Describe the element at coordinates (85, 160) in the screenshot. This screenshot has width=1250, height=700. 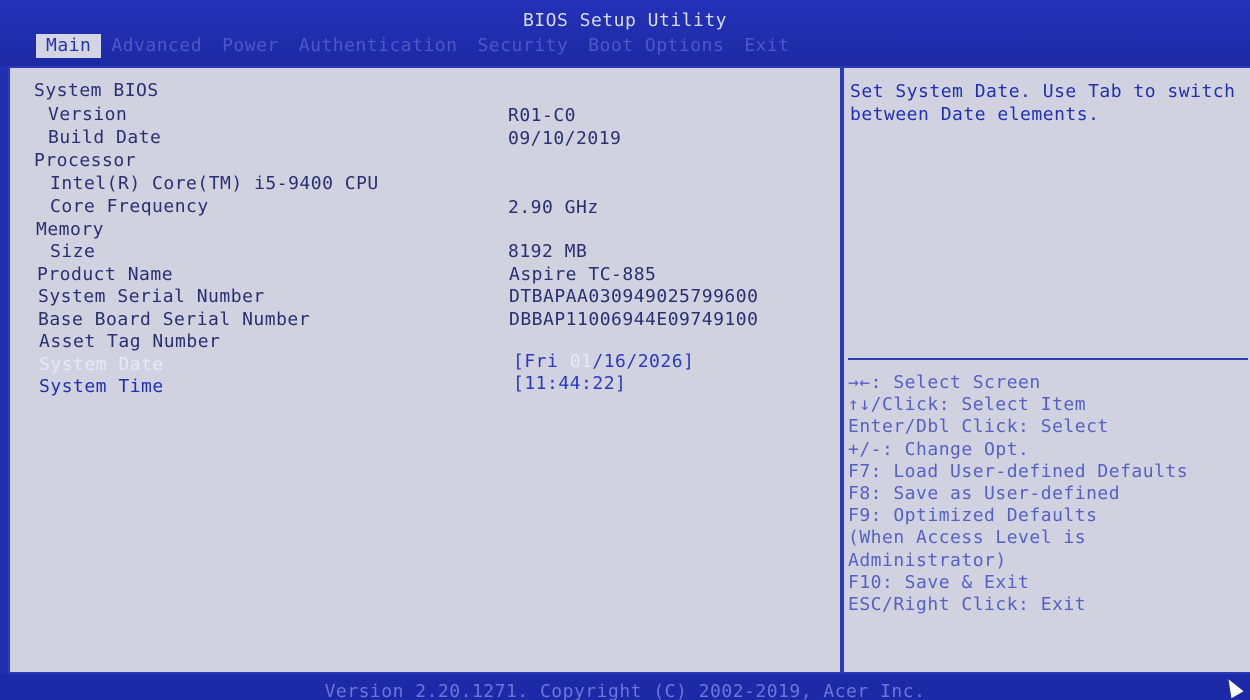
I see `processor-heading: Processor` at that location.